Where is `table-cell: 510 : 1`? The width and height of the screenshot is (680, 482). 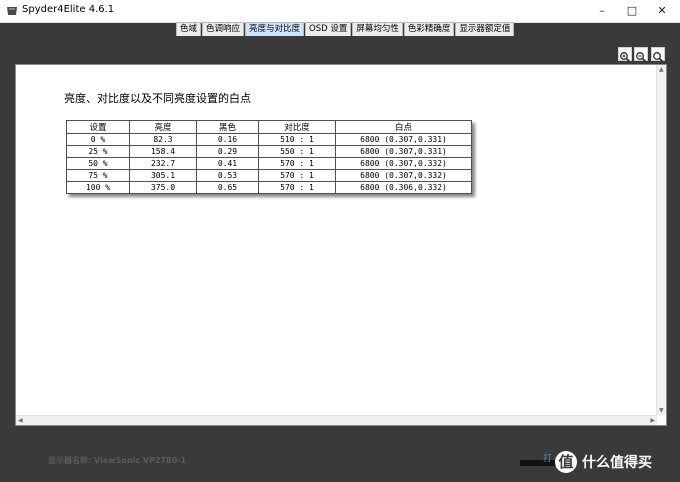
table-cell: 510 : 1 is located at coordinates (297, 139).